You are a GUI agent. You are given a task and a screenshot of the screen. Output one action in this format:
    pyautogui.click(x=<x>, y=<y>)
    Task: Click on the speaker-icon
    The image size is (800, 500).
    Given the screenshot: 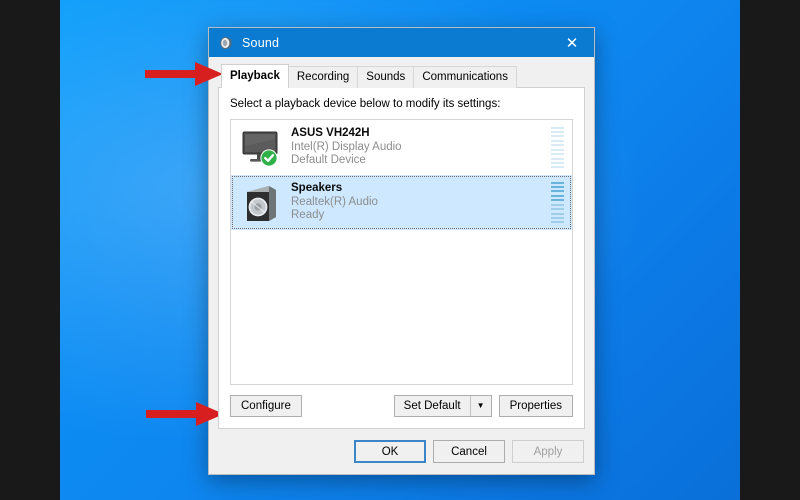 What is the action you would take?
    pyautogui.click(x=226, y=43)
    